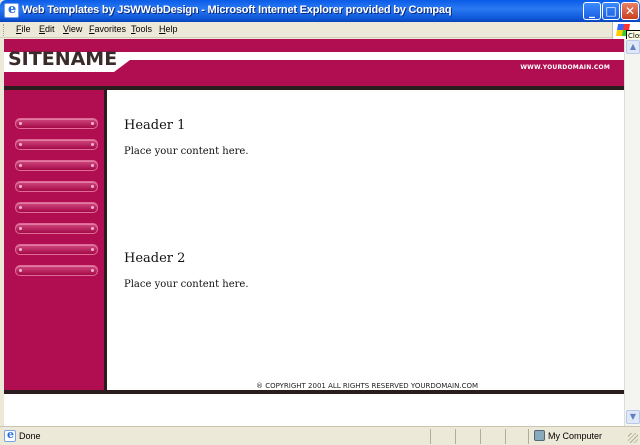 The width and height of the screenshot is (640, 445). Describe the element at coordinates (565, 67) in the screenshot. I see `site-domain: WWW.YOURDOMAIN.COM` at that location.